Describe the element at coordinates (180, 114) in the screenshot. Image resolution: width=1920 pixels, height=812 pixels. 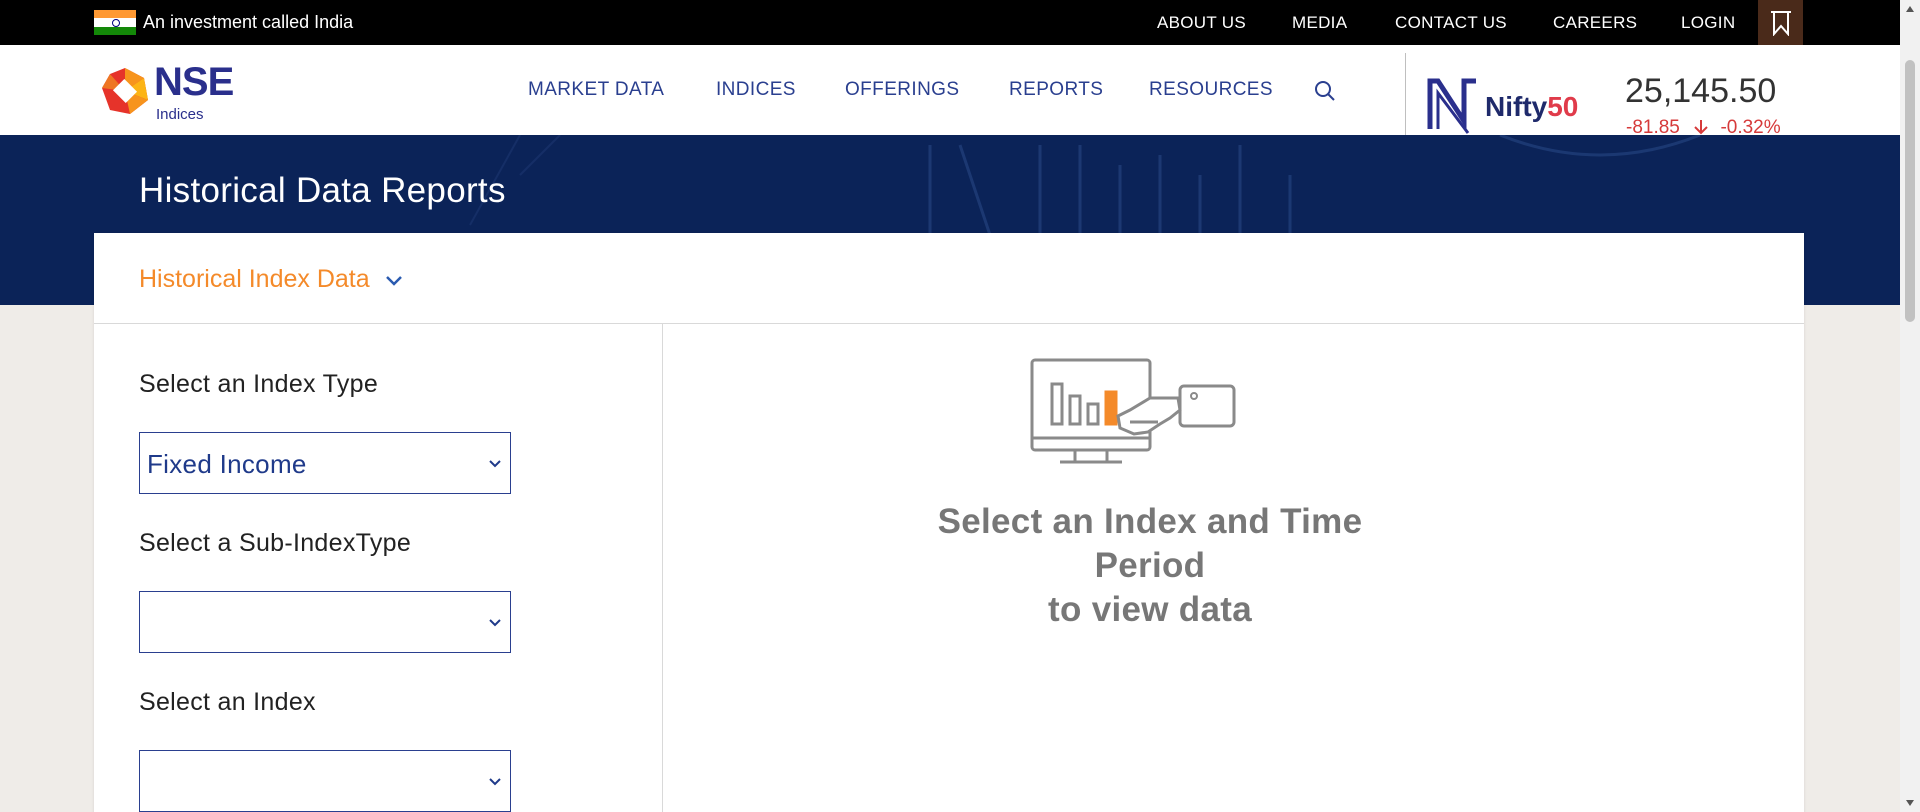
I see `logo-subtitle: Indices` at that location.